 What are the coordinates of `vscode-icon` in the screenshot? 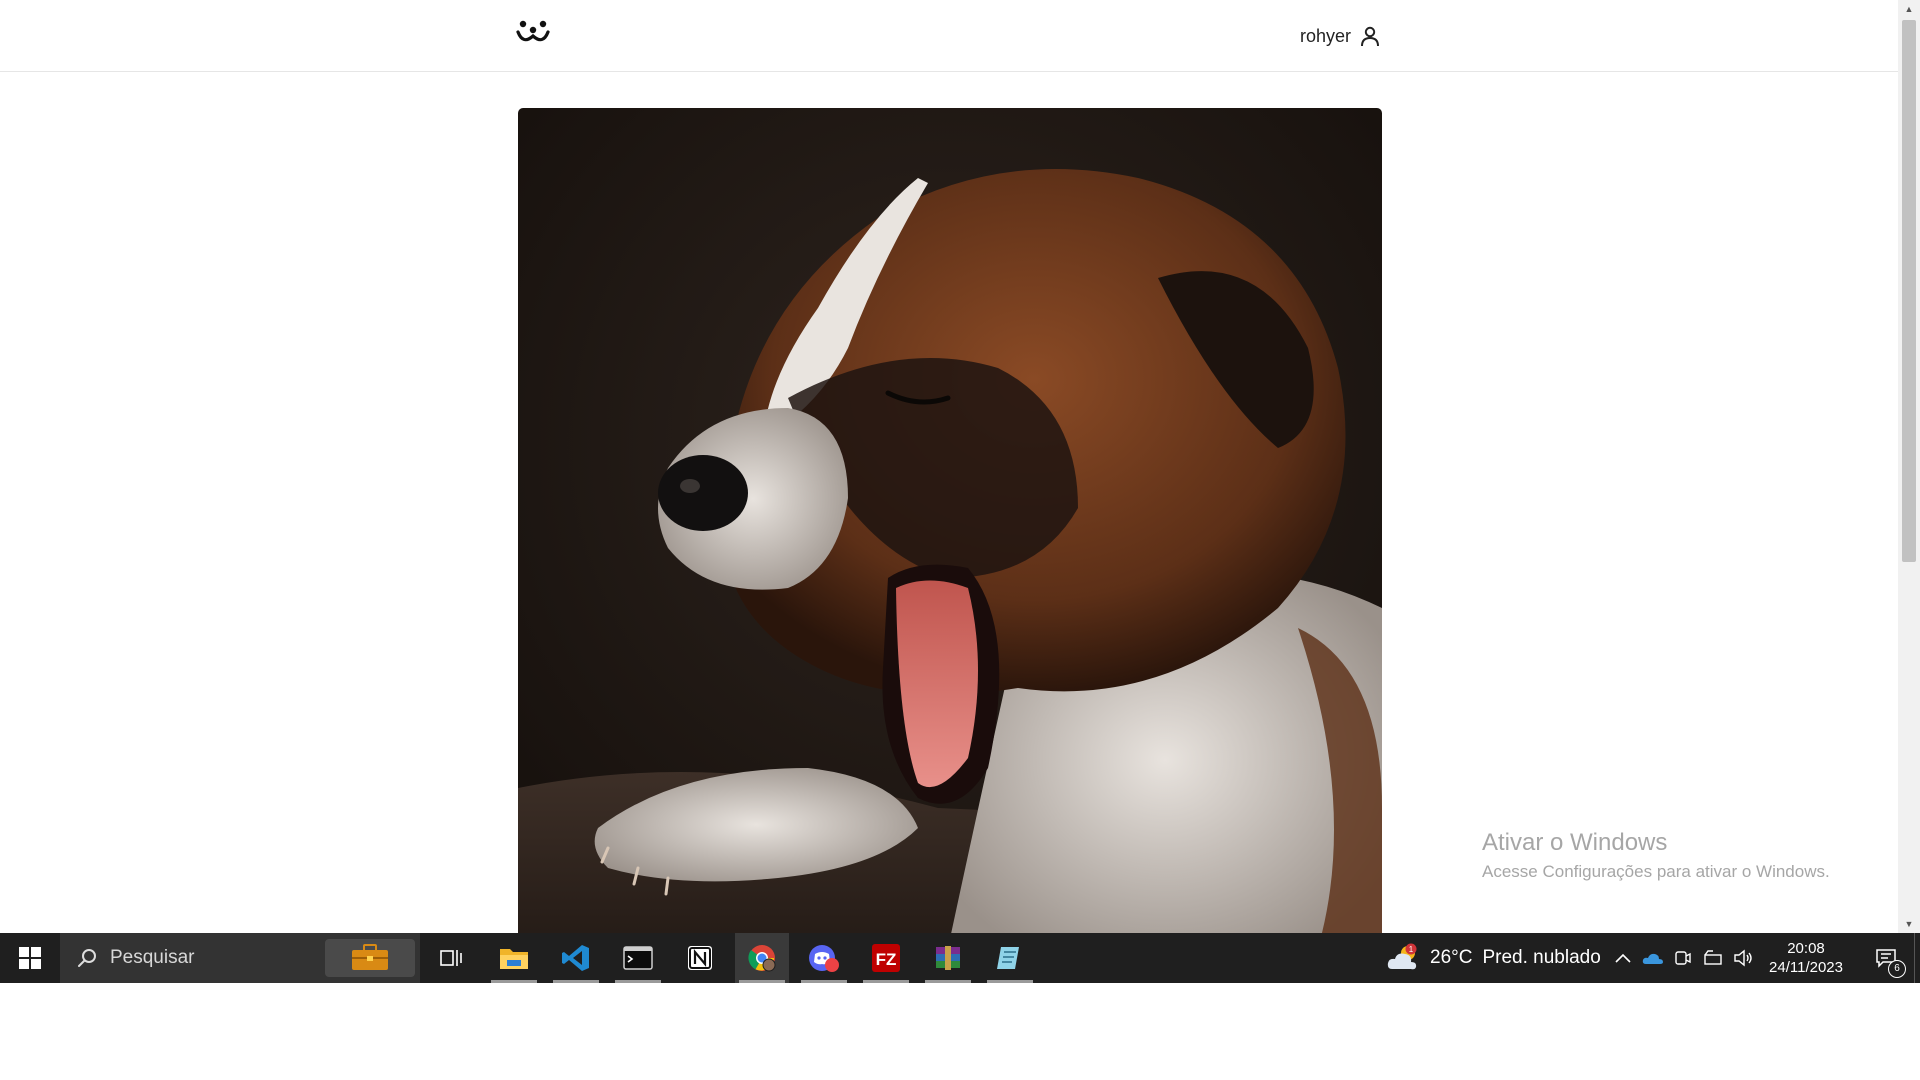 It's located at (575, 958).